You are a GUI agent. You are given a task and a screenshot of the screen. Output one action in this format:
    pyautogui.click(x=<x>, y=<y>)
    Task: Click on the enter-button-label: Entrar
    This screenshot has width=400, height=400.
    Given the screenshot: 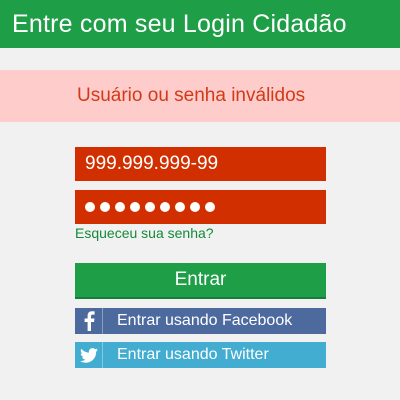 What is the action you would take?
    pyautogui.click(x=200, y=279)
    